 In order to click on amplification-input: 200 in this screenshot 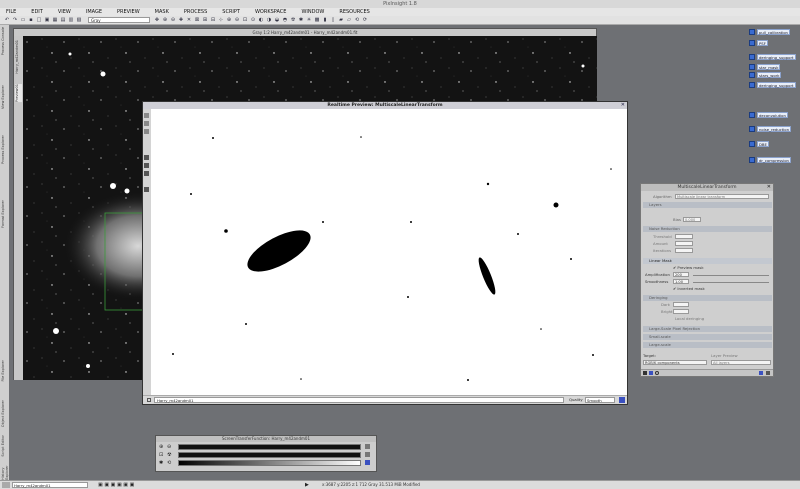, I will do `click(681, 274)`.